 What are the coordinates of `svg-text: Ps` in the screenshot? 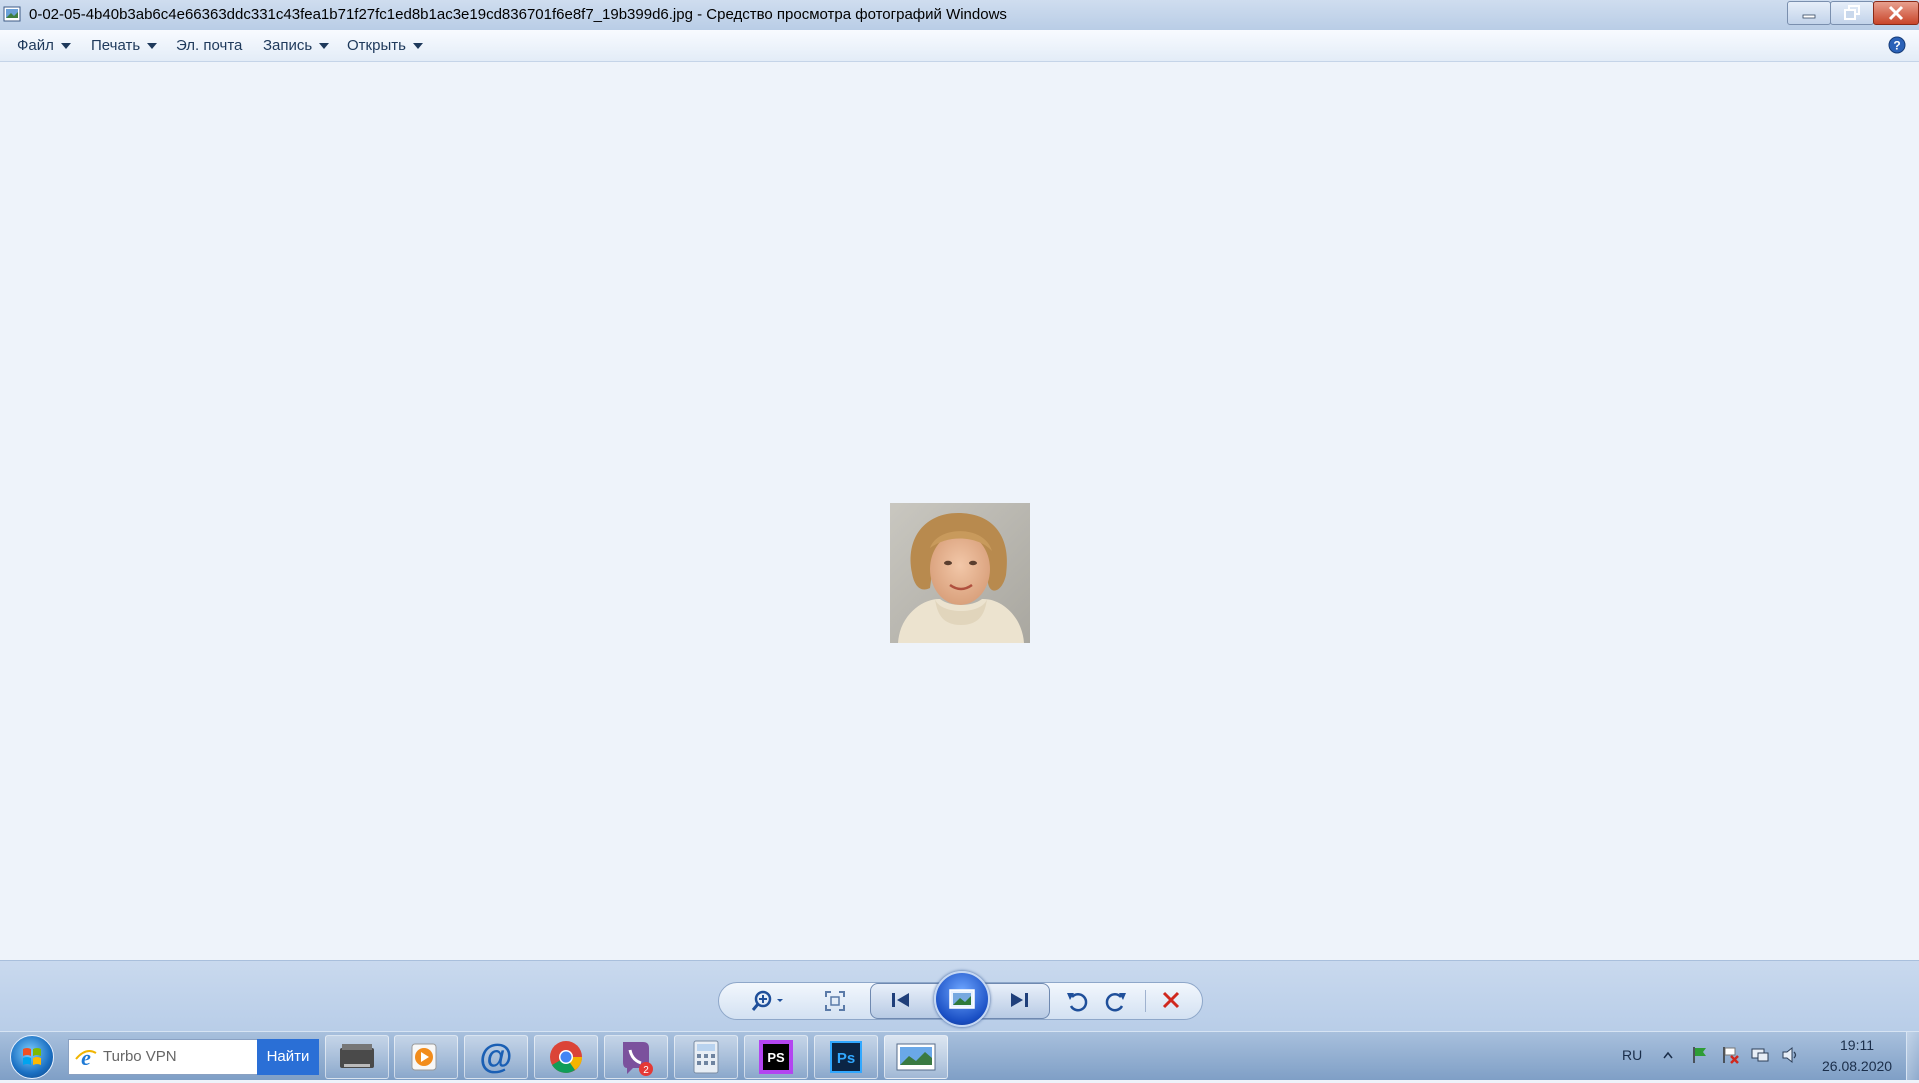 It's located at (846, 1058).